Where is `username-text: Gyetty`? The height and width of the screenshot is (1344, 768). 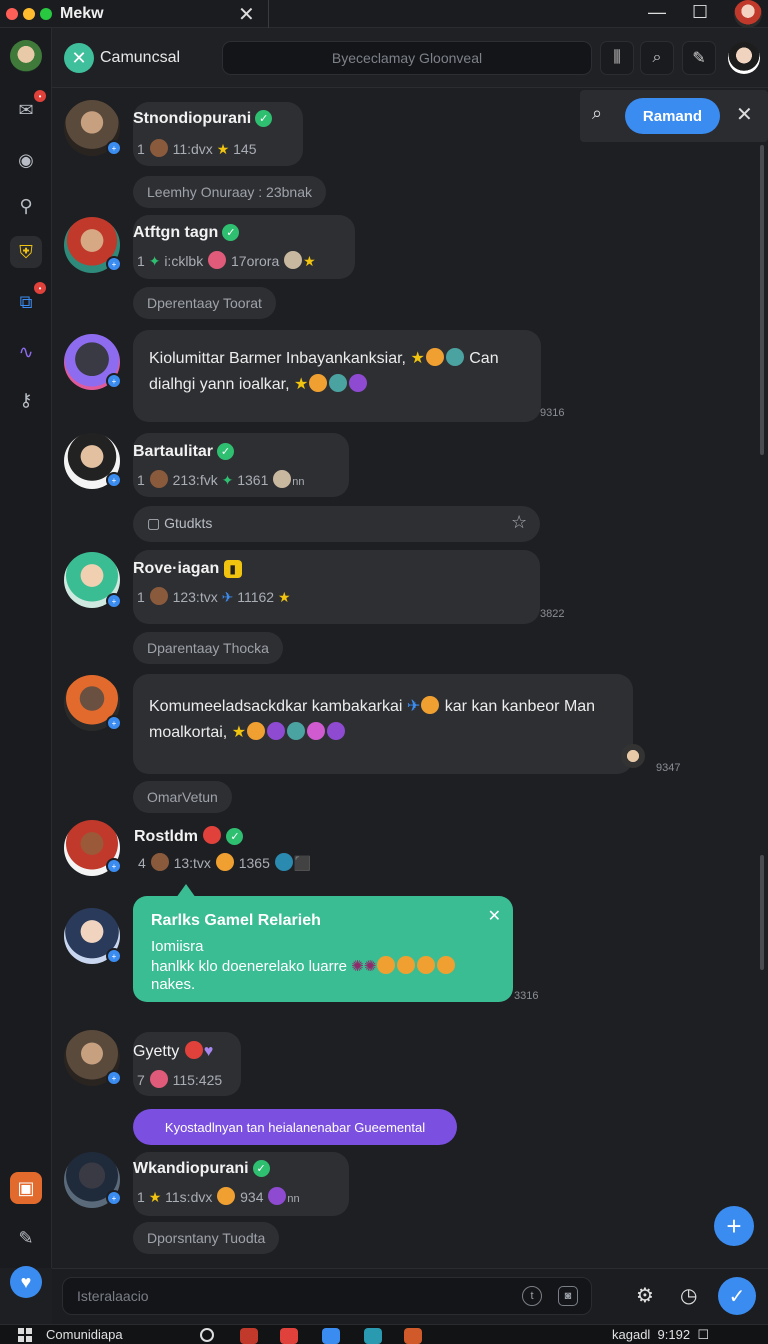
username-text: Gyetty is located at coordinates (156, 1051).